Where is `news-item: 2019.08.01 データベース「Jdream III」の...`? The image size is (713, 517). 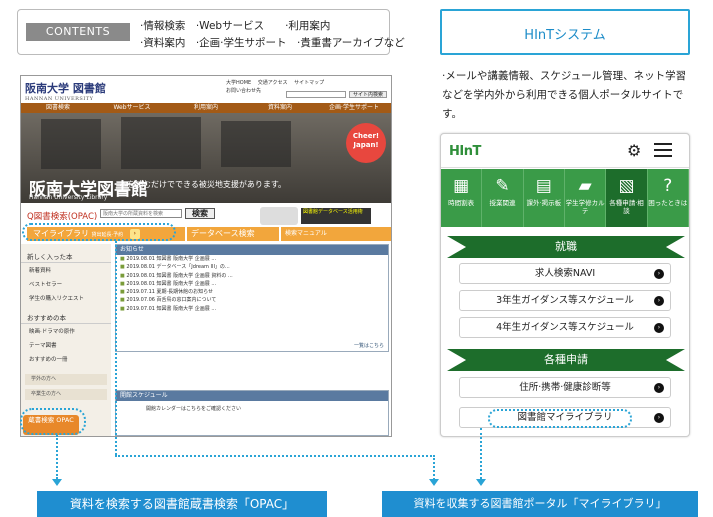 news-item: 2019.08.01 データベース「Jdream III」の... is located at coordinates (252, 267).